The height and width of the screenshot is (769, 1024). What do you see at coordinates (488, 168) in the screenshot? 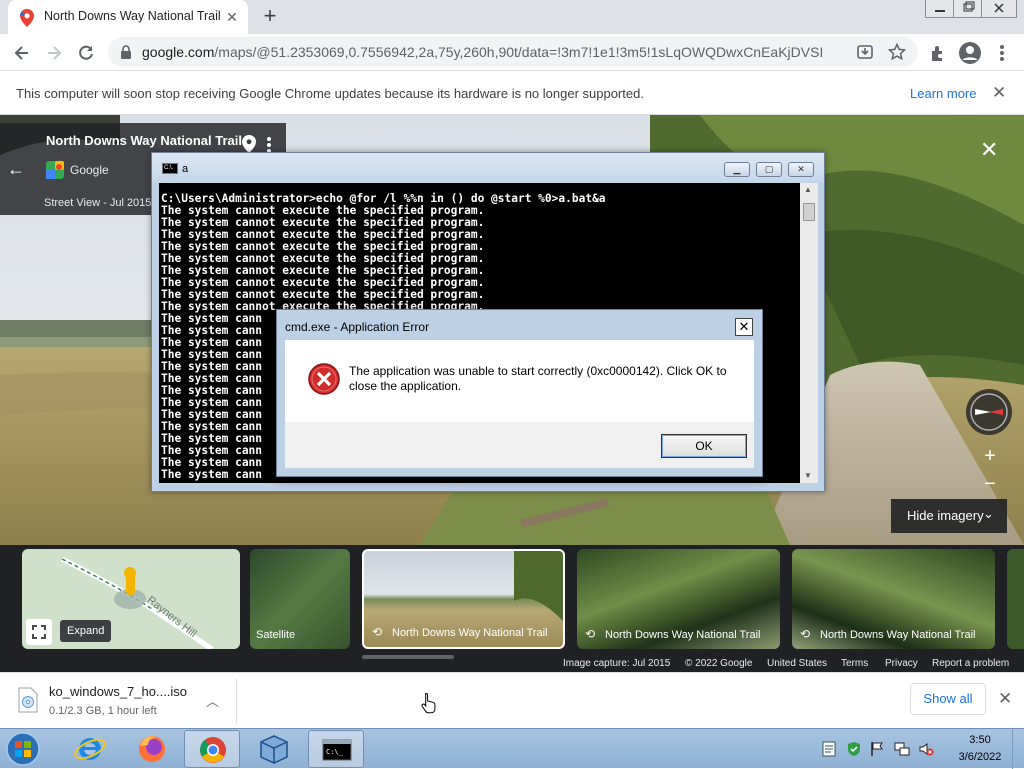
I see `cmd-titlebar: C:\. a ▁ ▢ ✕` at bounding box center [488, 168].